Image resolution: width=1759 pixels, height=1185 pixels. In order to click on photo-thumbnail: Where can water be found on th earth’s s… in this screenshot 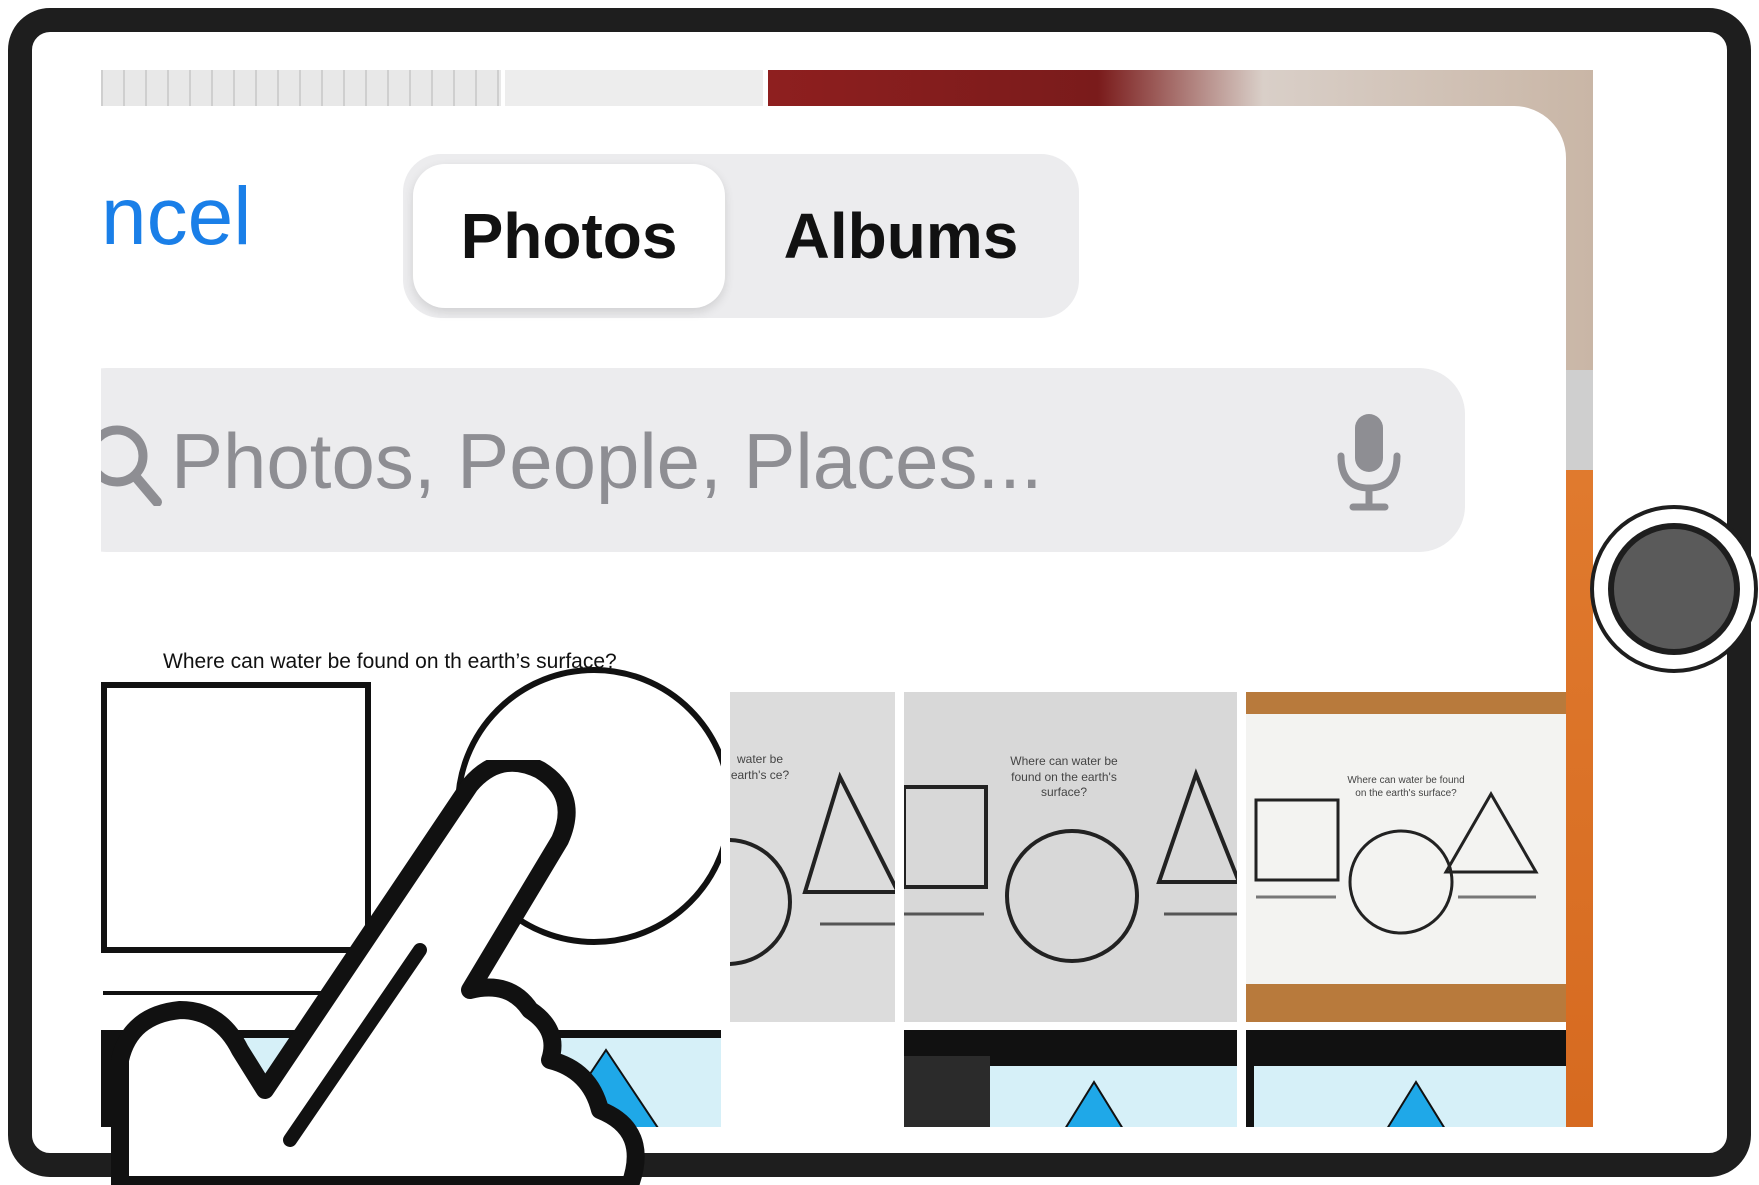, I will do `click(411, 818)`.